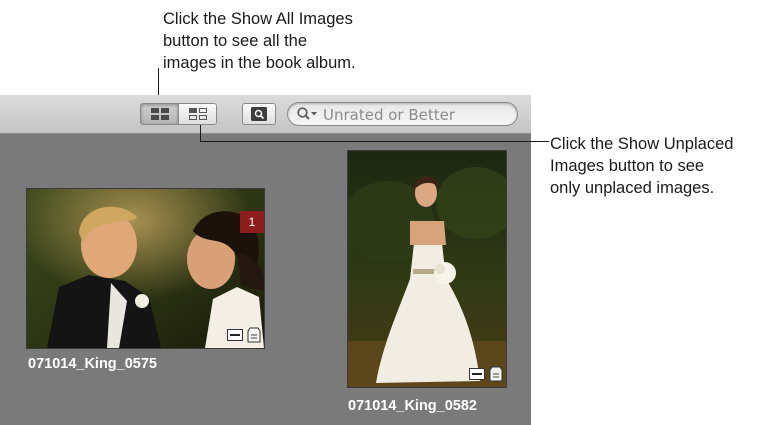 The width and height of the screenshot is (759, 425). What do you see at coordinates (374, 141) in the screenshot?
I see `show-unplaced-leader-horizontal` at bounding box center [374, 141].